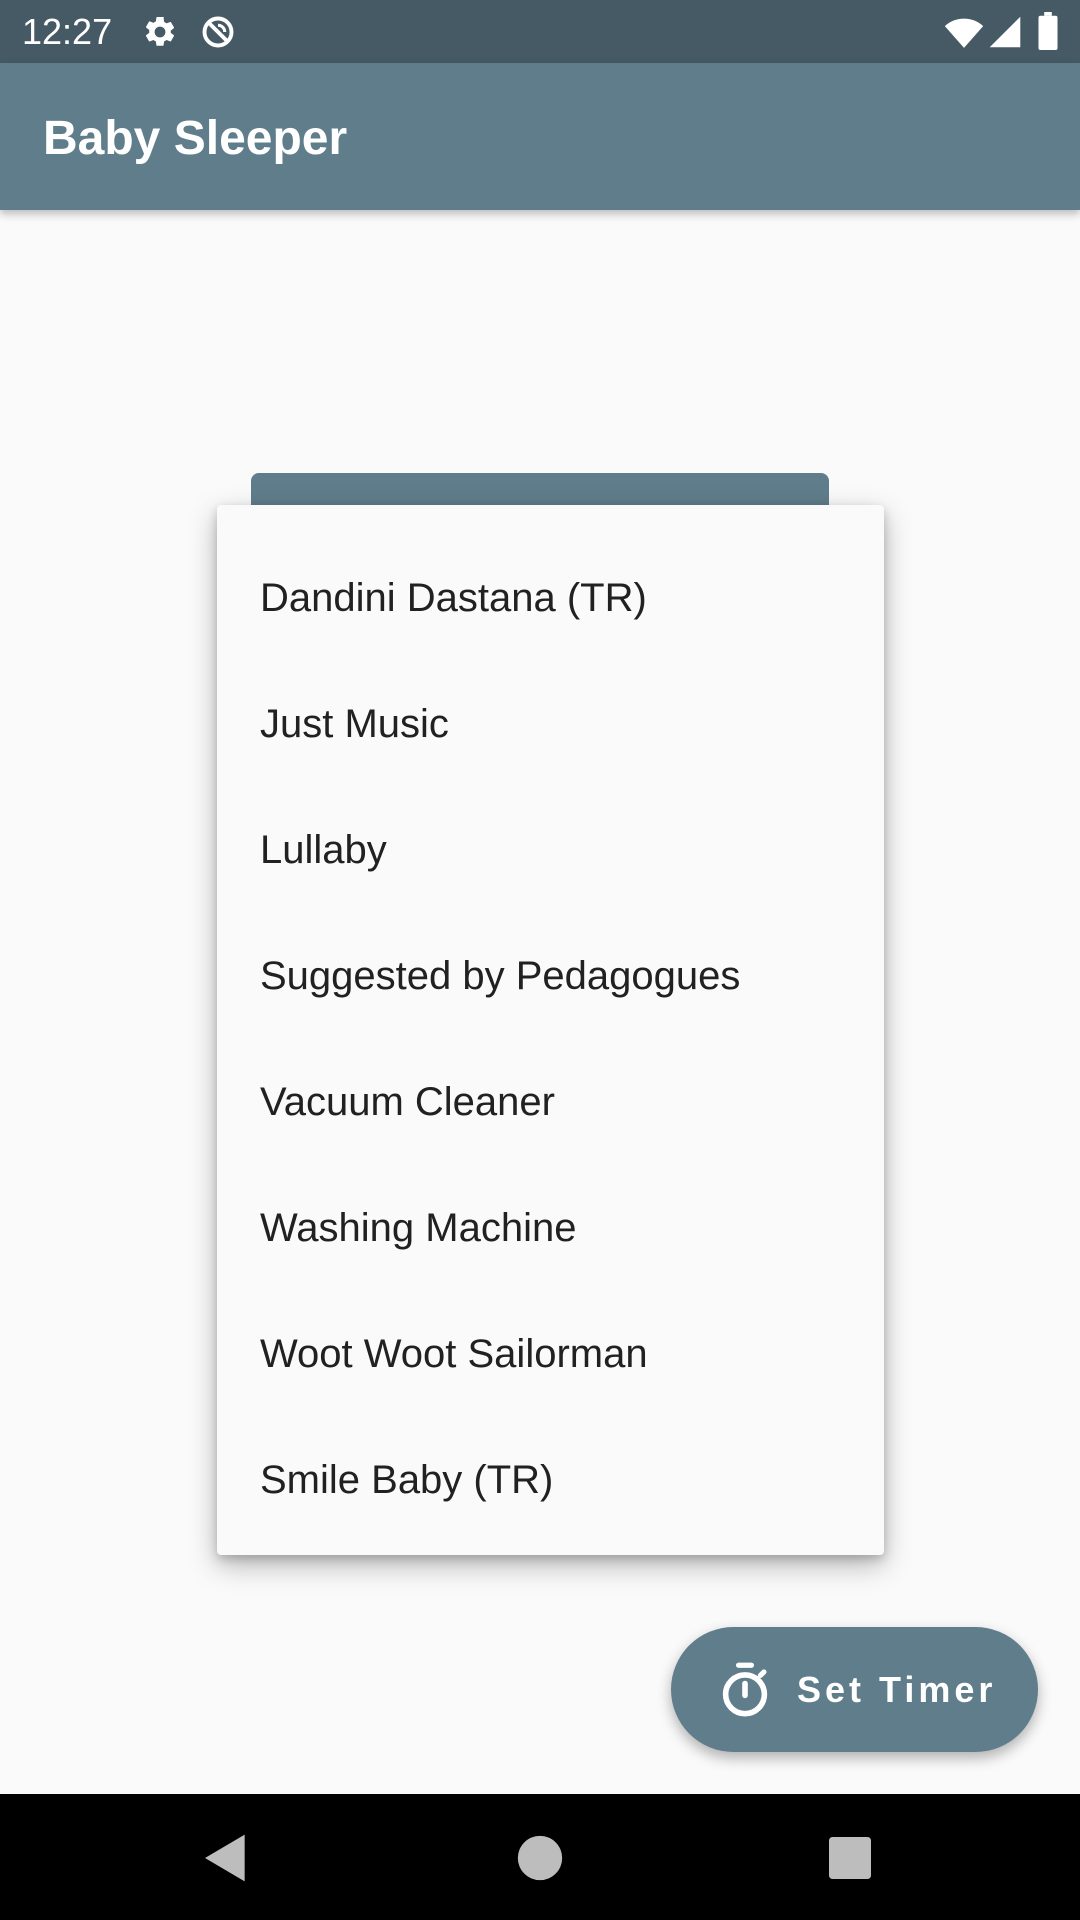 This screenshot has height=1920, width=1080. Describe the element at coordinates (550, 724) in the screenshot. I see `menu-item-just-music: Just Music` at that location.